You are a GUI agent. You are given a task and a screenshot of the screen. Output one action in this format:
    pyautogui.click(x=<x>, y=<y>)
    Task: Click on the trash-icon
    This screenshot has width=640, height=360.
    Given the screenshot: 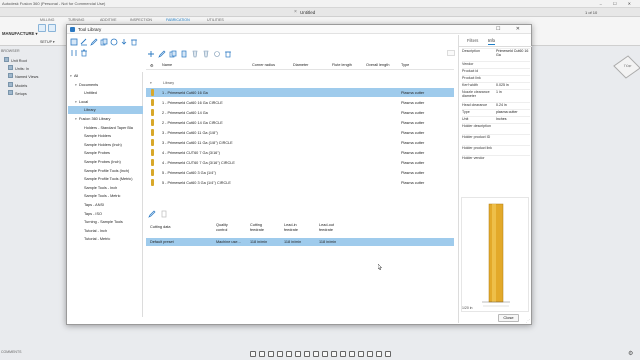 What is the action you would take?
    pyautogui.click(x=84, y=53)
    